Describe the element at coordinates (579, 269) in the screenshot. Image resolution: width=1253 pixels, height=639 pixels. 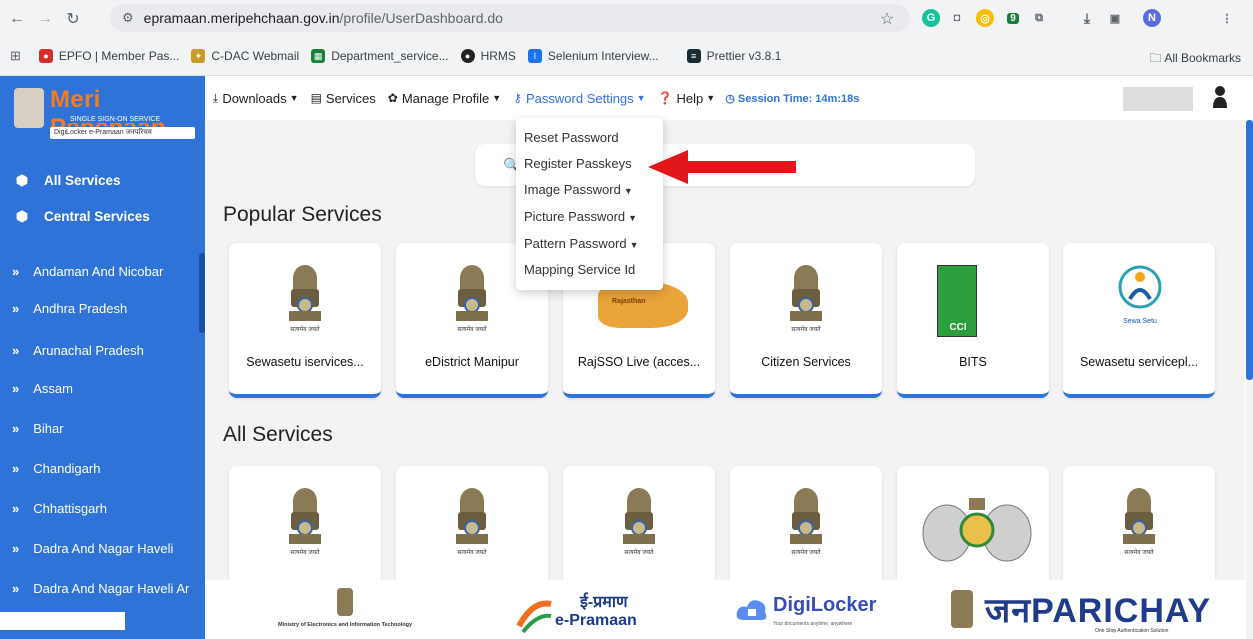
I see `menu-item-mapping-service-id: Mapping Service Id` at that location.